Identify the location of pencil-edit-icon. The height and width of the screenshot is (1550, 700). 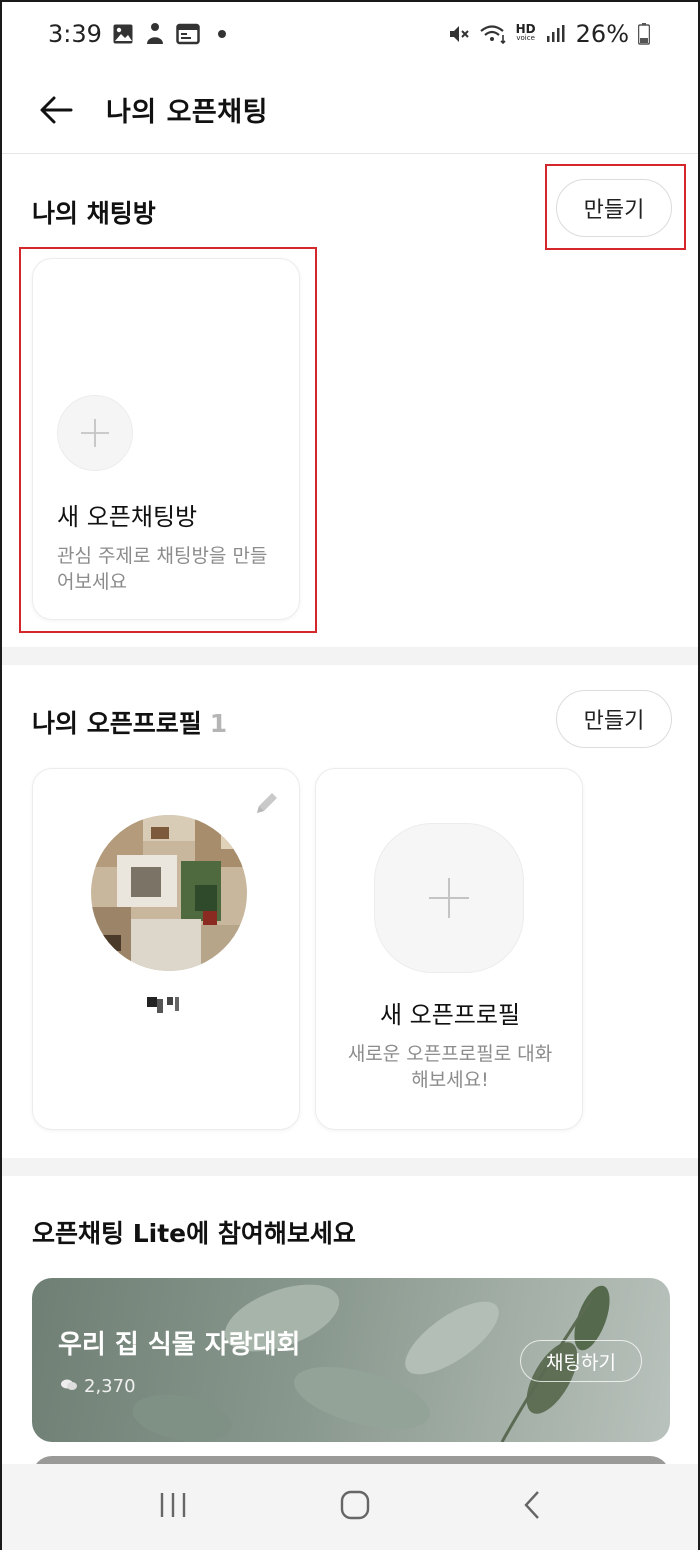
(267, 805).